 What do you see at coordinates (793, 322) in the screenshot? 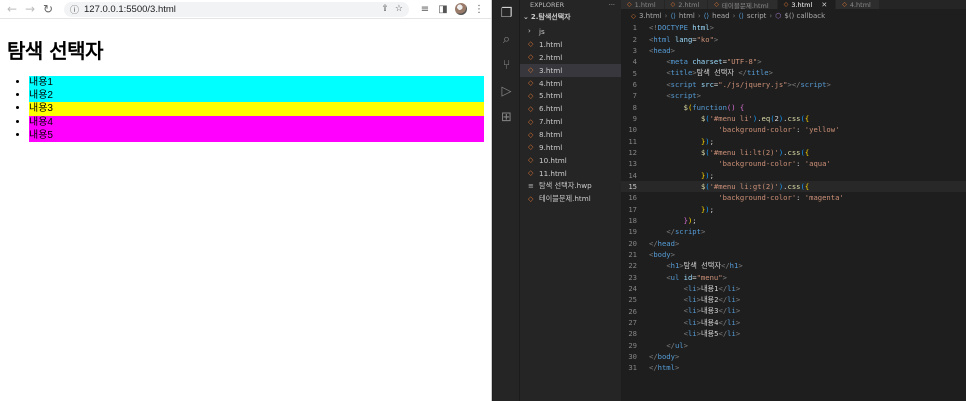
I see `code-line: 27 <li>내용4</li>` at bounding box center [793, 322].